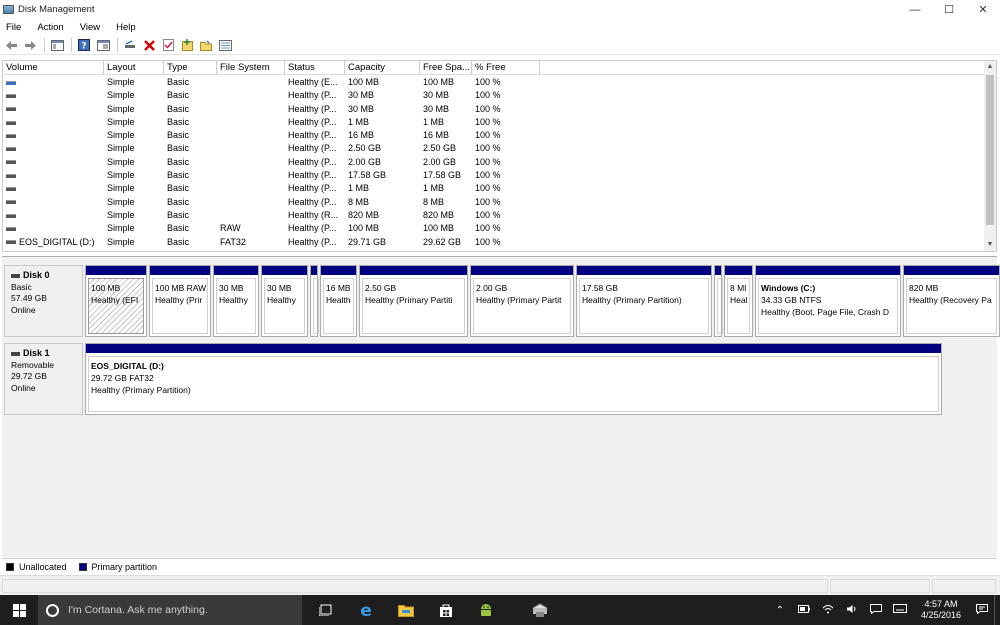 Image resolution: width=1000 pixels, height=625 pixels. Describe the element at coordinates (121, 108) in the screenshot. I see `volume-cell-layout: Simple` at that location.